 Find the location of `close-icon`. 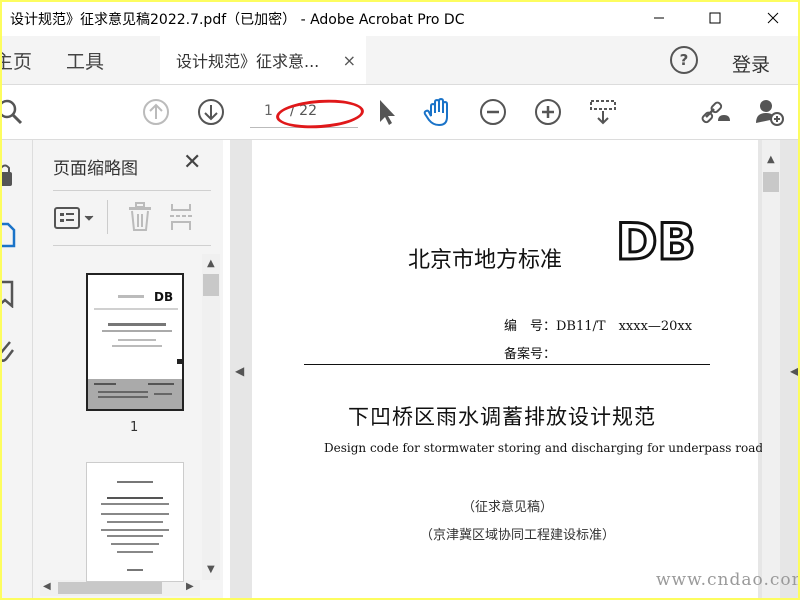

close-icon is located at coordinates (773, 18).